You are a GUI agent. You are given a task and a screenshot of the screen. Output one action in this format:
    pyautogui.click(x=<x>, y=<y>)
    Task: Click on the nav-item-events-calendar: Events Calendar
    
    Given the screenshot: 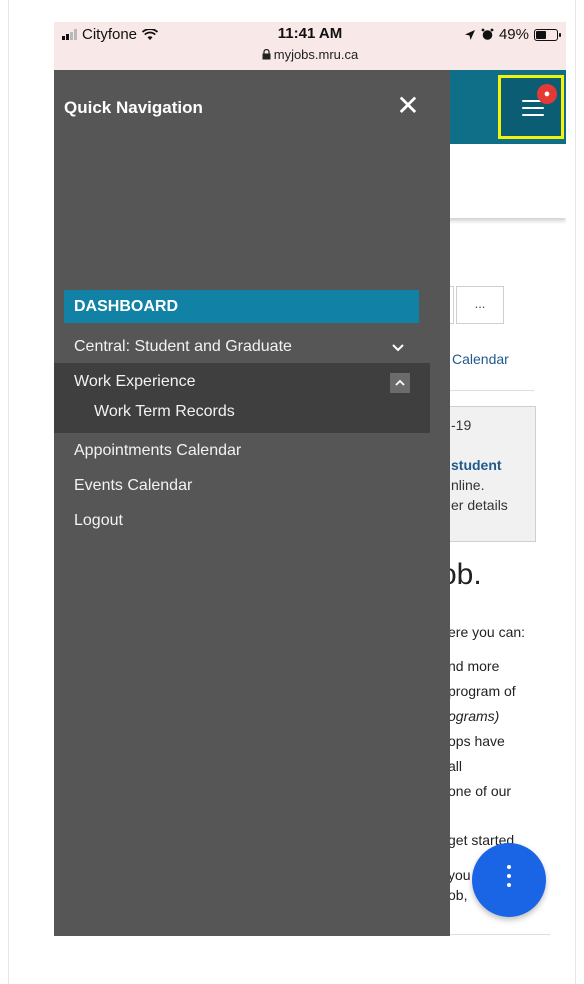 What is the action you would take?
    pyautogui.click(x=133, y=486)
    